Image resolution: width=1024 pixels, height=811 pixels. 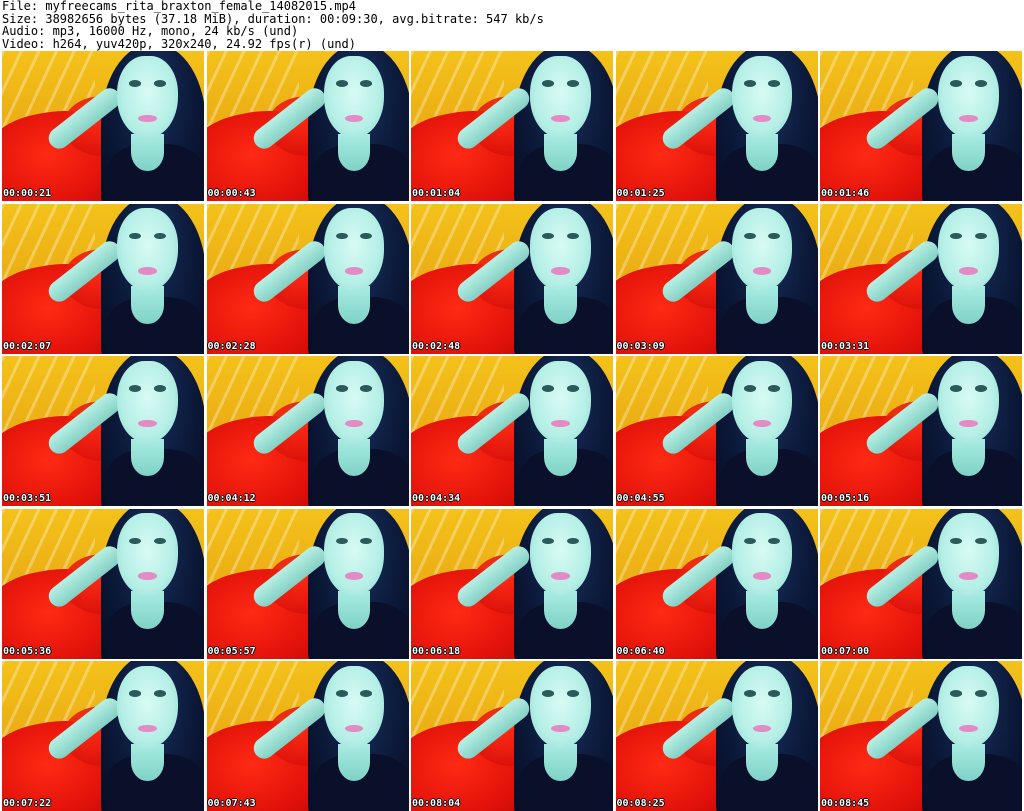 I want to click on timestamp-label: 00:06:18, so click(x=436, y=651).